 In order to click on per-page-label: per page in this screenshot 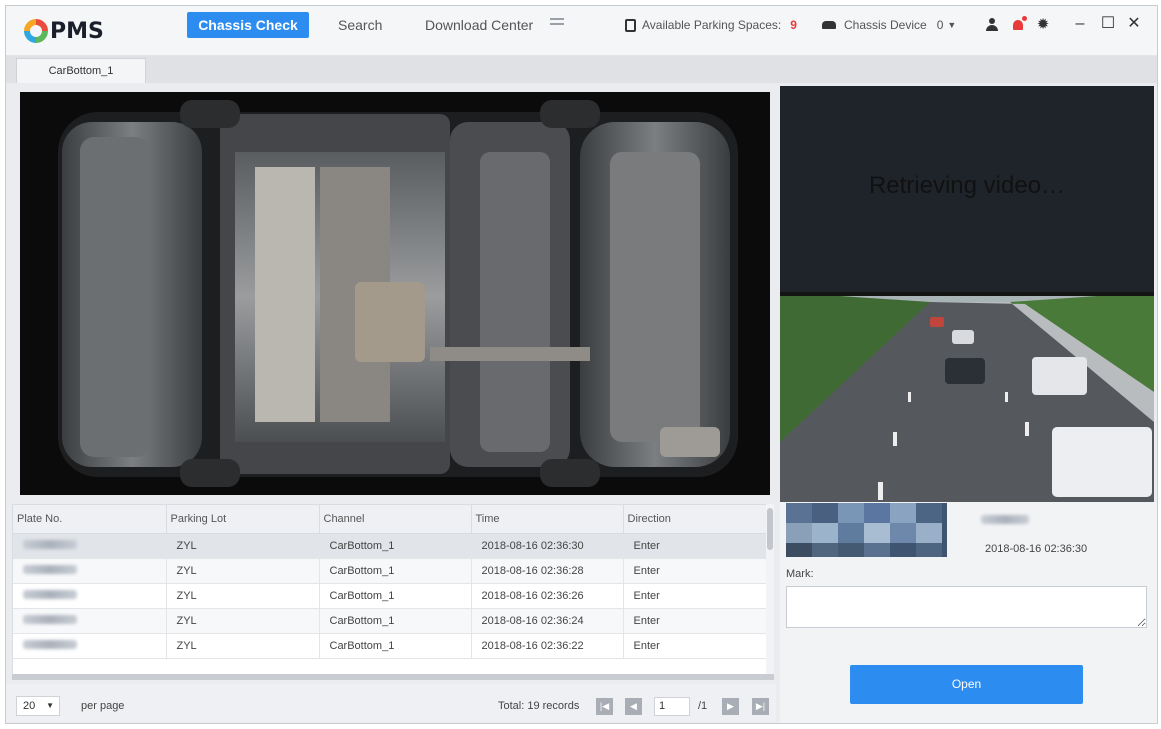, I will do `click(103, 706)`.